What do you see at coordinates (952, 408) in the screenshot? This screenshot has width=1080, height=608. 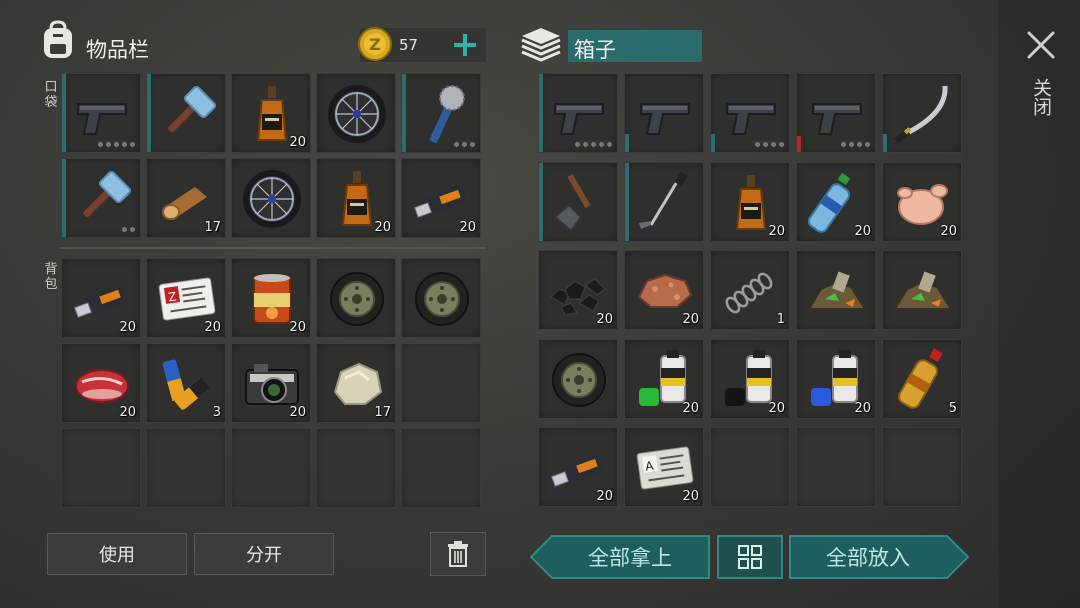 I see `item-count: 5` at bounding box center [952, 408].